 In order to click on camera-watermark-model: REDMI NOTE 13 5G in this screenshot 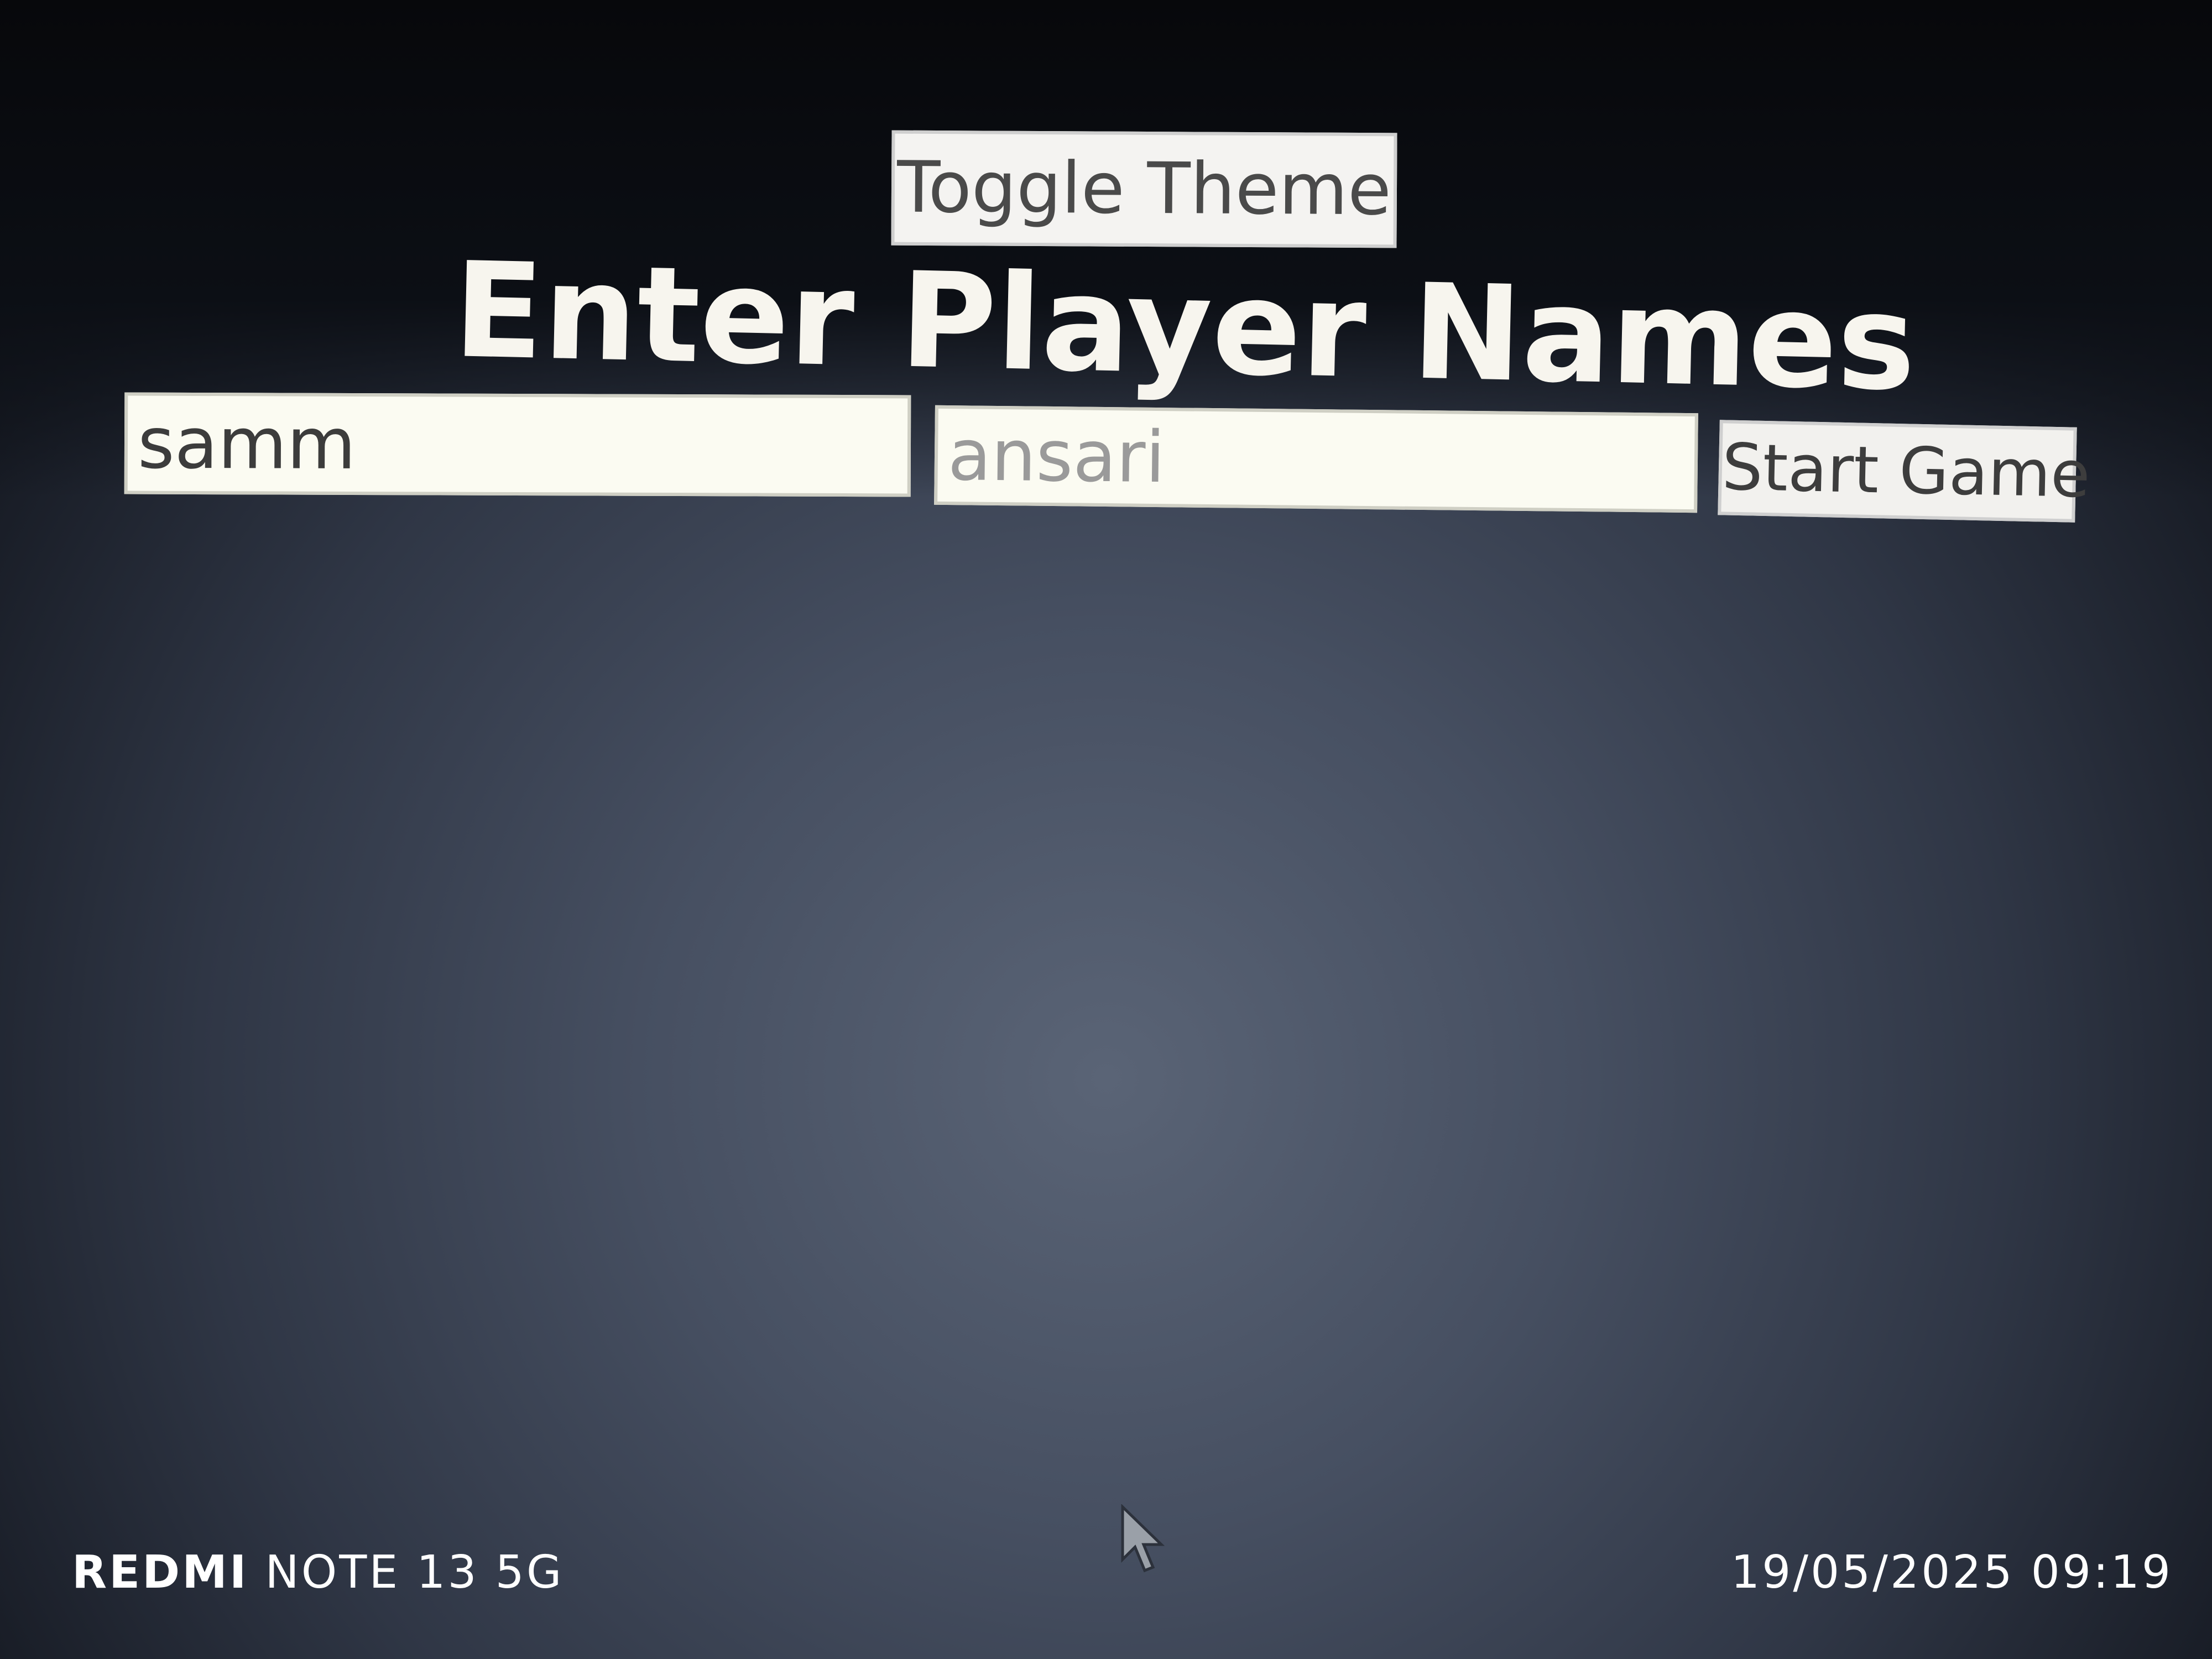, I will do `click(318, 1573)`.